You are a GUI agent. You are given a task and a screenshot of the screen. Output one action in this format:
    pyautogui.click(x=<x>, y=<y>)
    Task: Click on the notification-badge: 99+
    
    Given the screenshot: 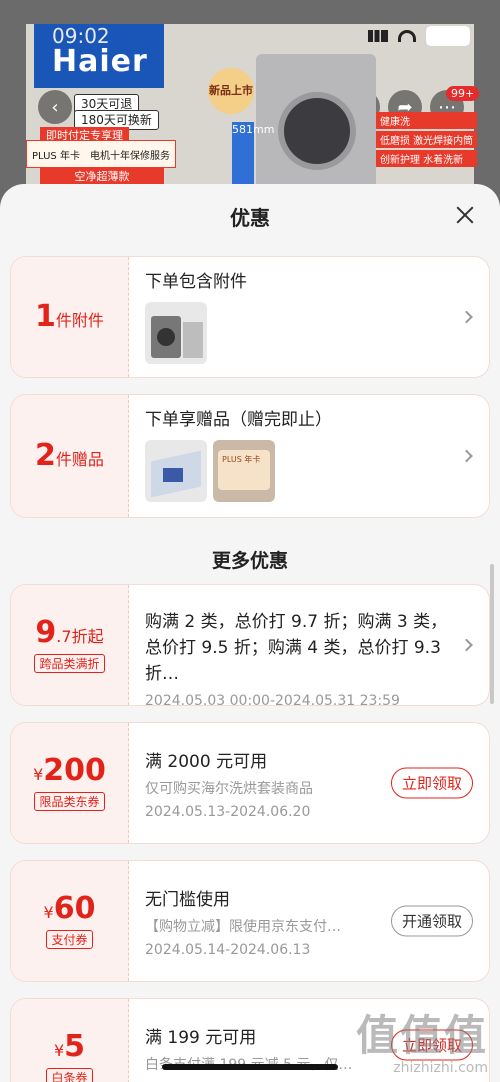 What is the action you would take?
    pyautogui.click(x=463, y=93)
    